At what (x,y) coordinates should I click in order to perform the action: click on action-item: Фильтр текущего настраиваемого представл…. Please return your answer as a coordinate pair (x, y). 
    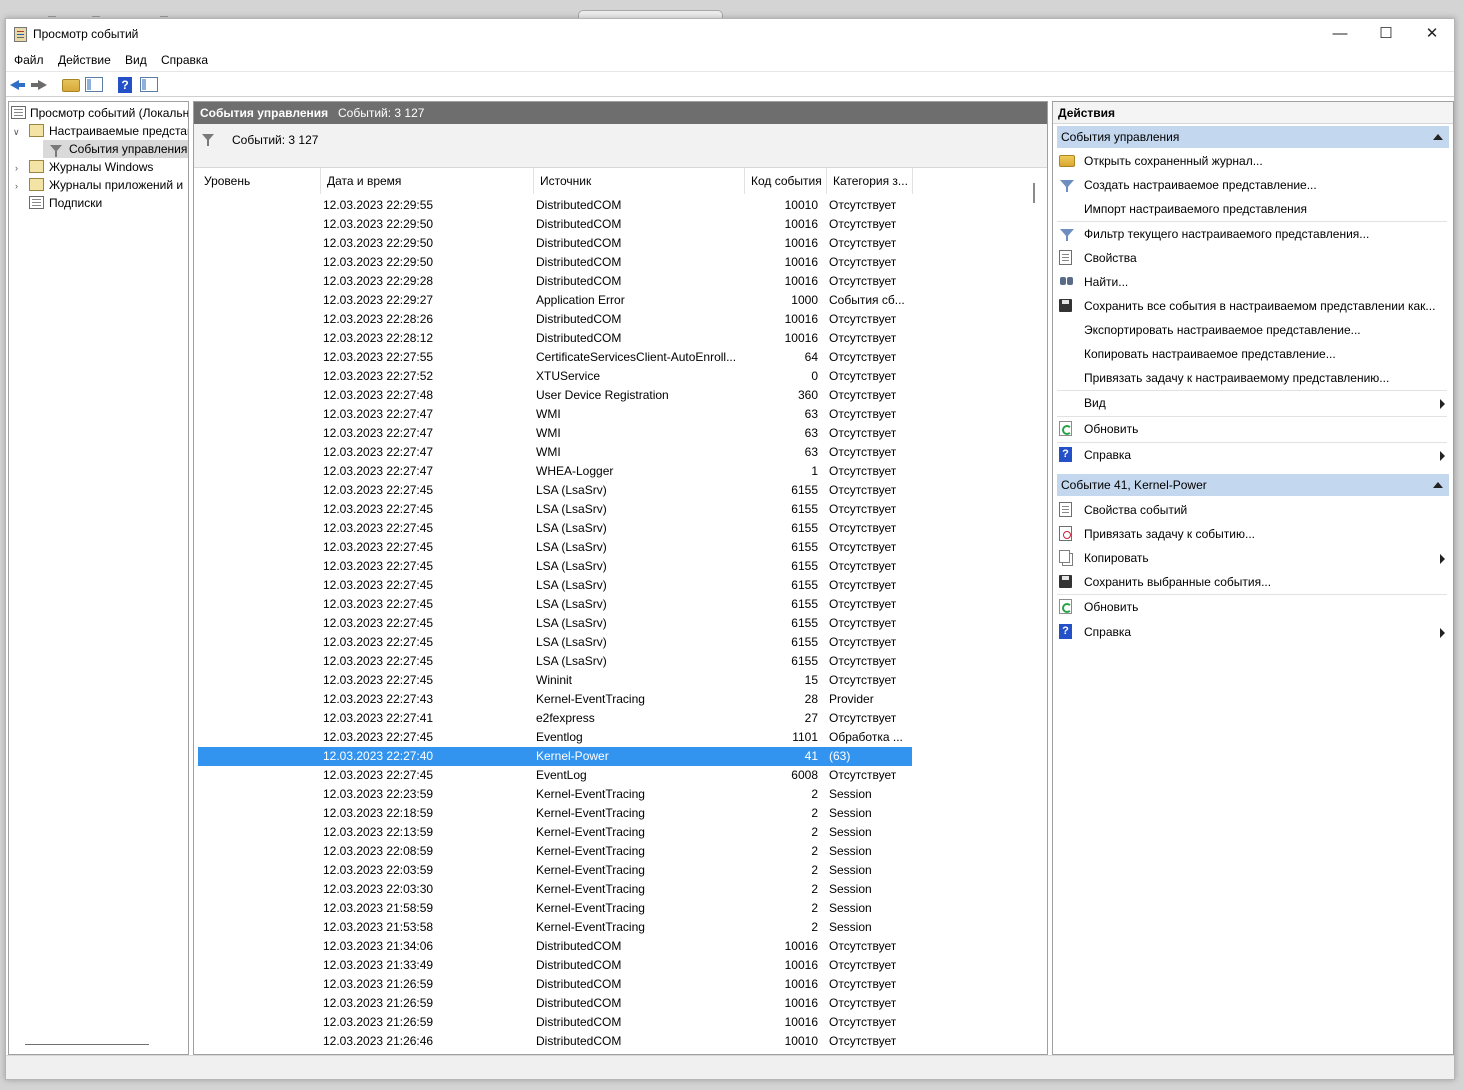
    Looking at the image, I should click on (1253, 234).